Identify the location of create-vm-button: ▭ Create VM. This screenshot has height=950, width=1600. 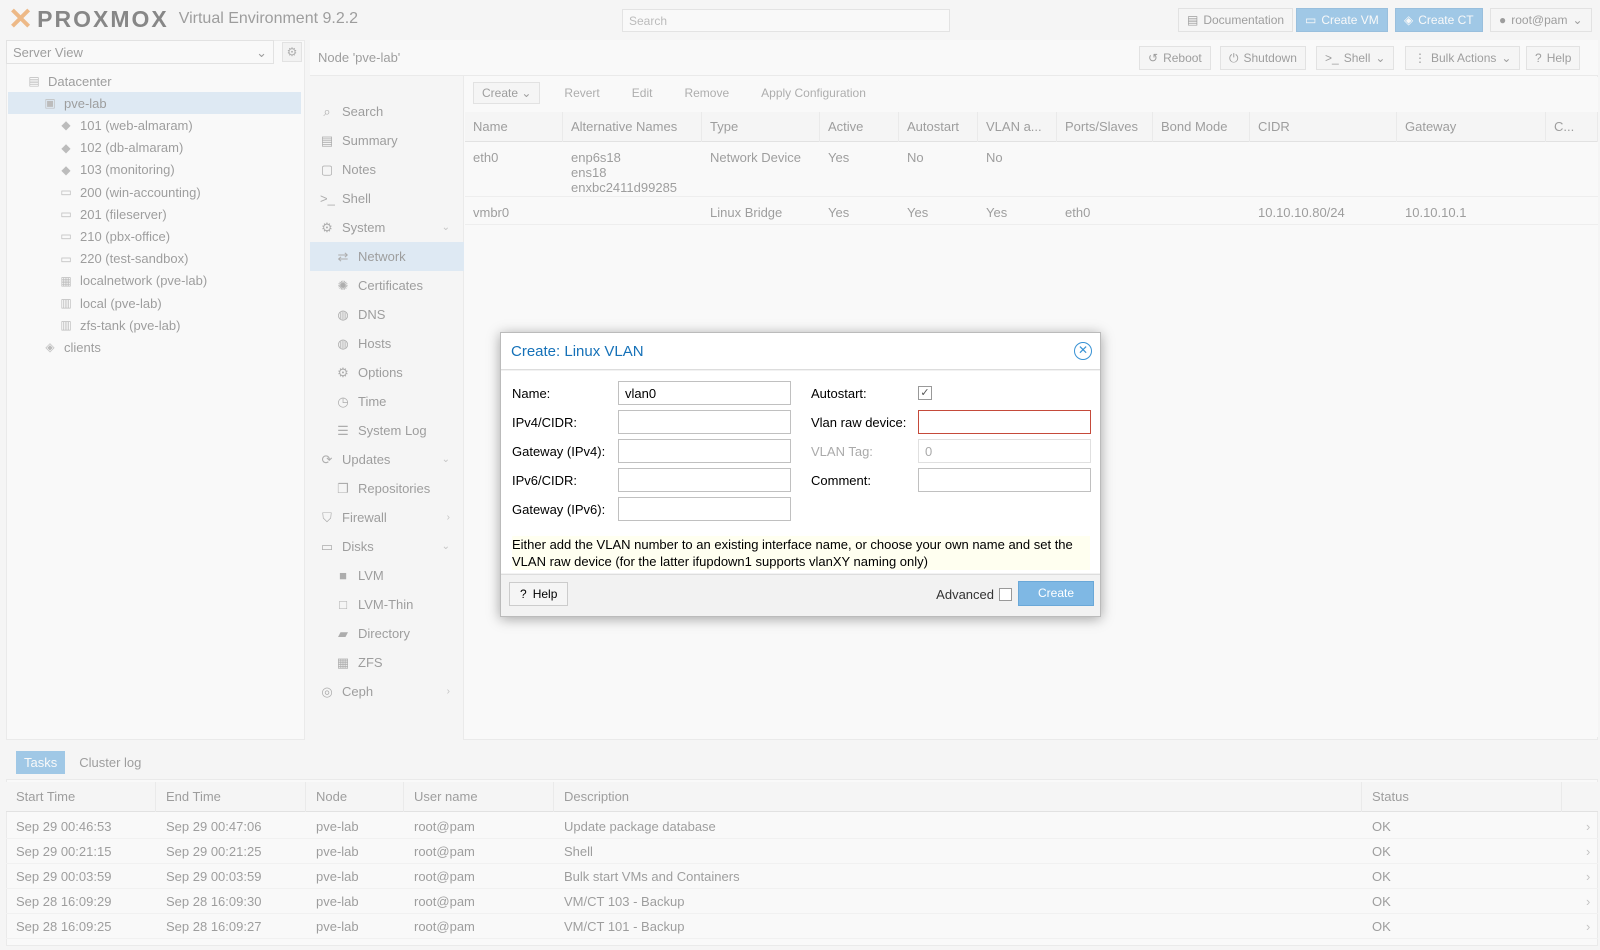
(1342, 20).